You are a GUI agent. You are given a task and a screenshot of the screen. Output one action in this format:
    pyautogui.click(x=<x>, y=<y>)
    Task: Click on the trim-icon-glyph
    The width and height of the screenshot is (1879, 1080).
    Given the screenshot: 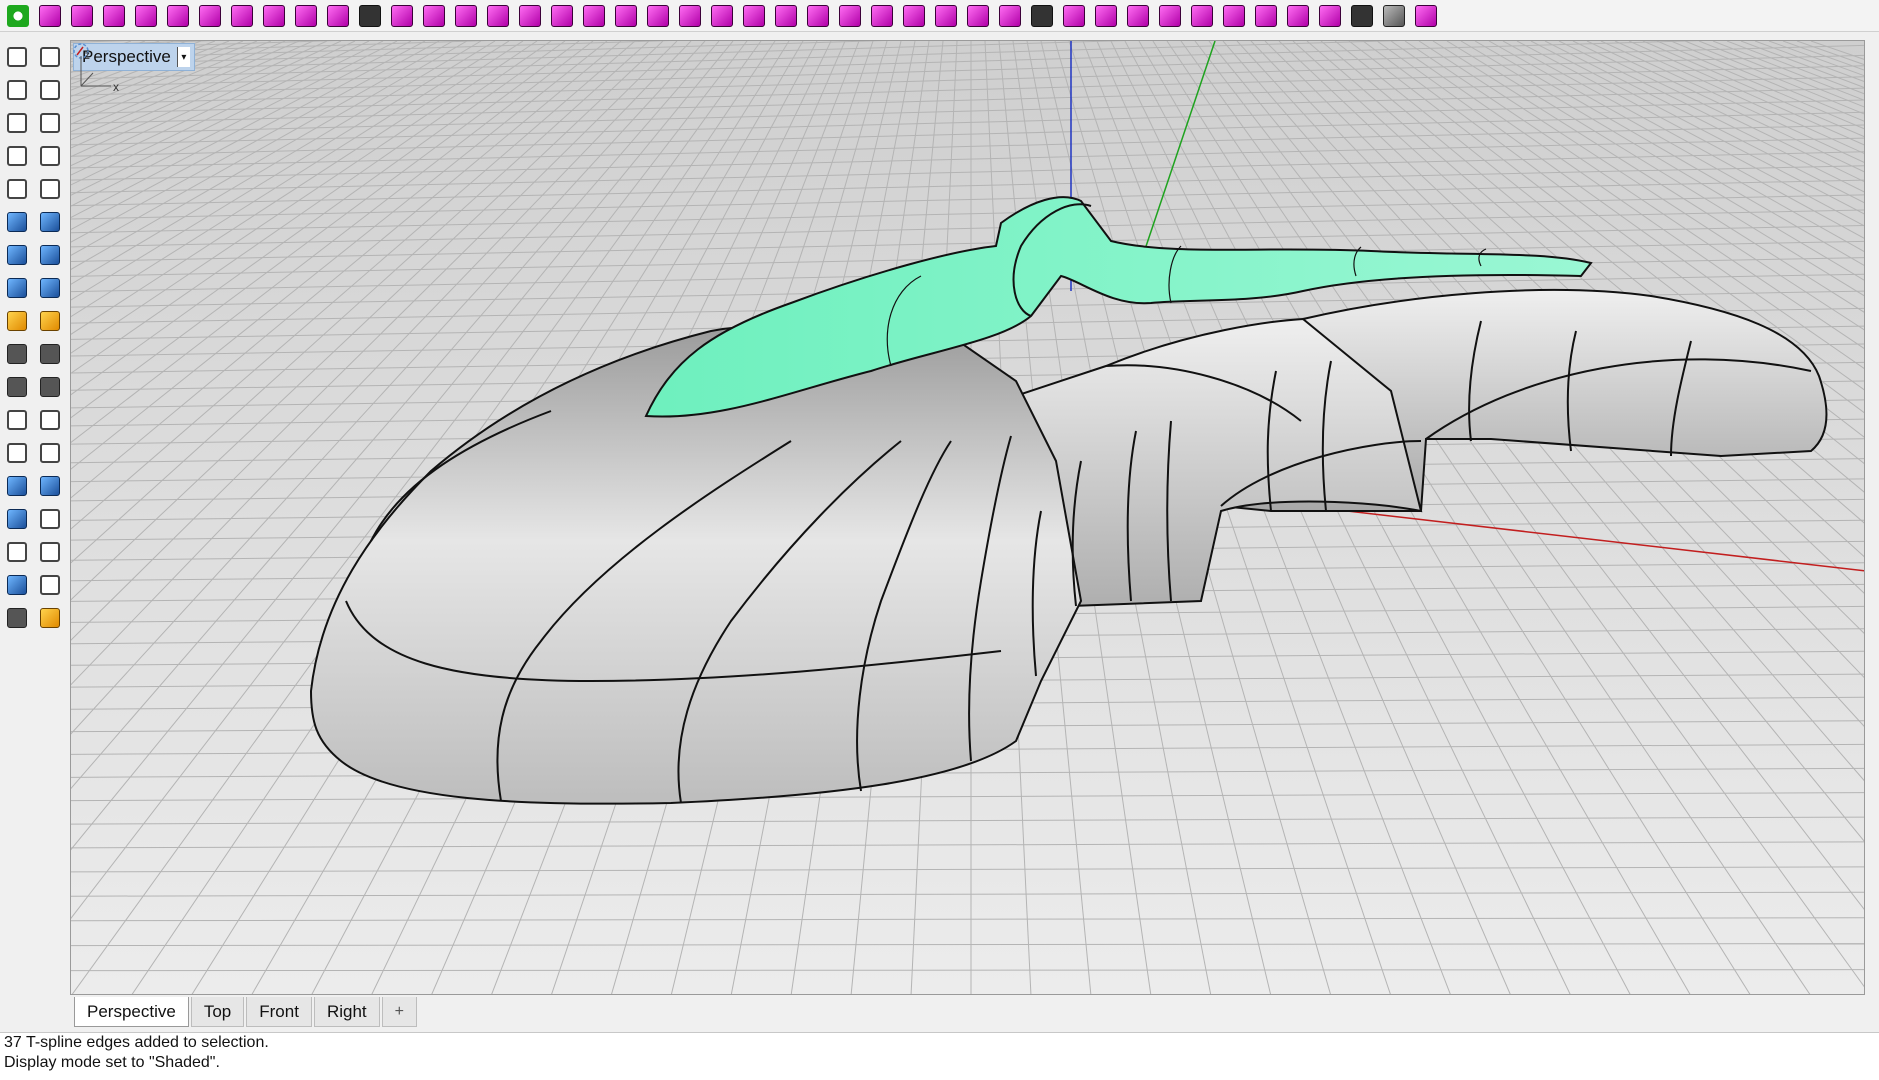 What is the action you would take?
    pyautogui.click(x=16, y=353)
    